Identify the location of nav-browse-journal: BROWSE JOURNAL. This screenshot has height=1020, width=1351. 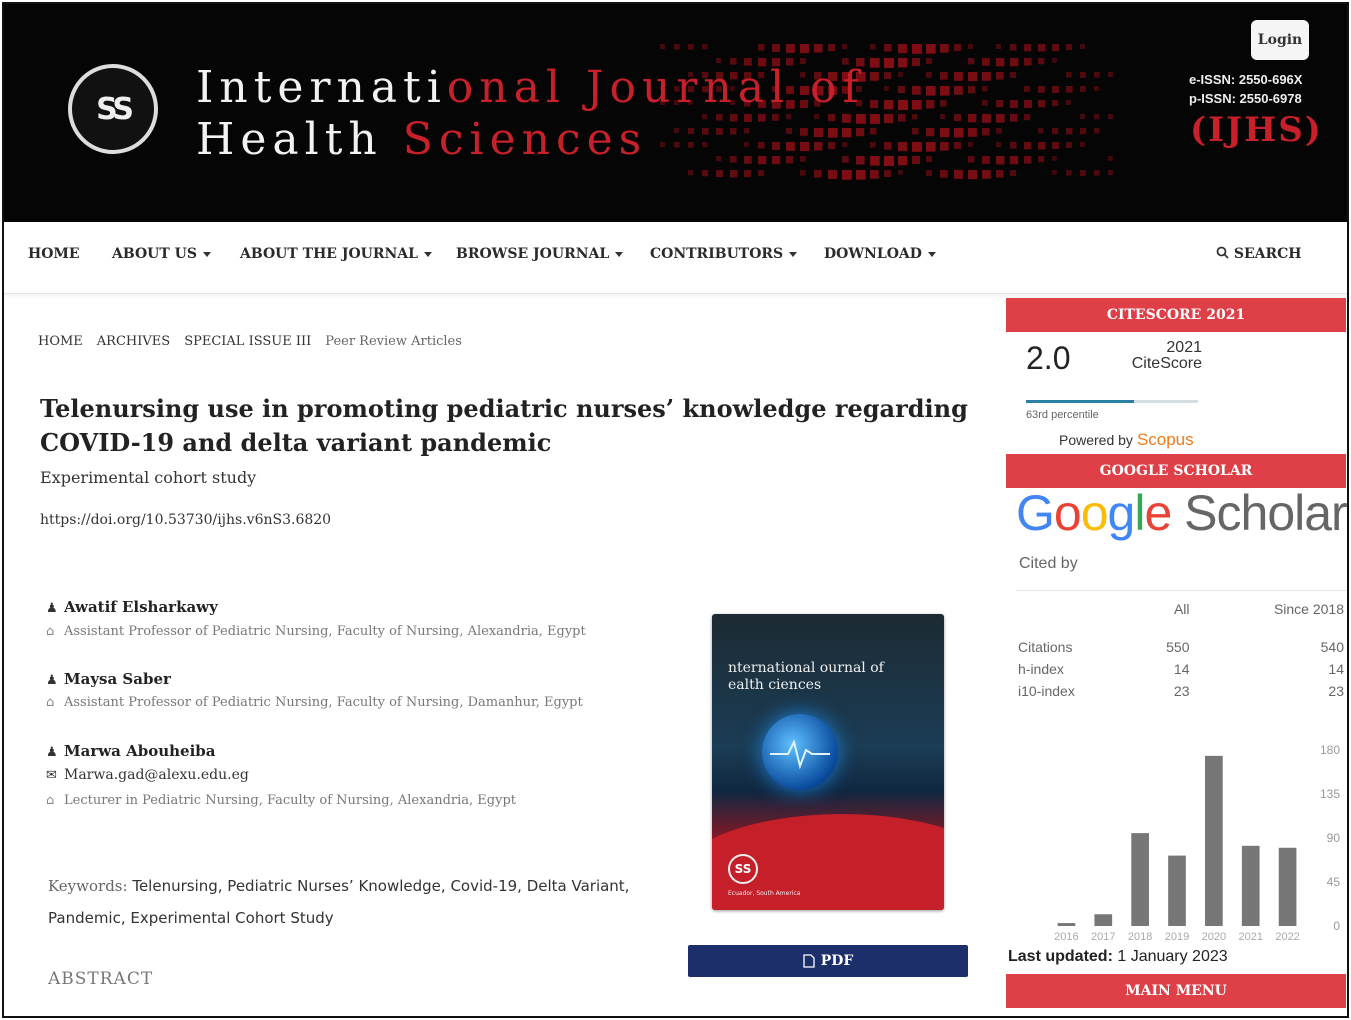
(540, 254).